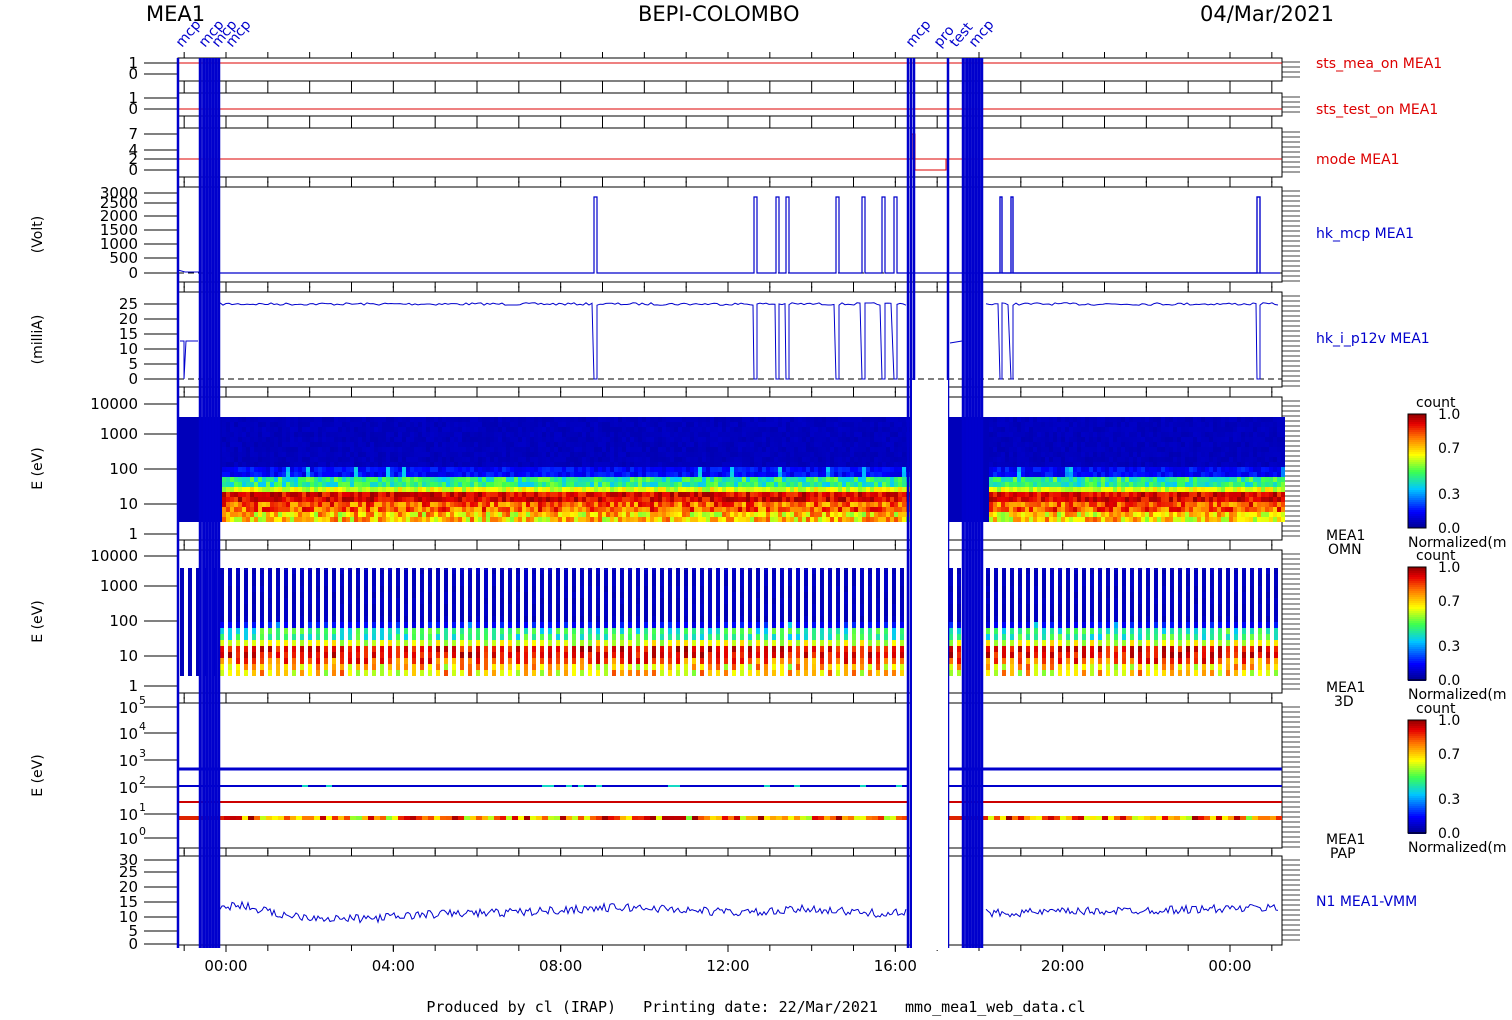 This screenshot has height=1020, width=1512. Describe the element at coordinates (142, 700) in the screenshot. I see `ytick-exponent: 5` at that location.